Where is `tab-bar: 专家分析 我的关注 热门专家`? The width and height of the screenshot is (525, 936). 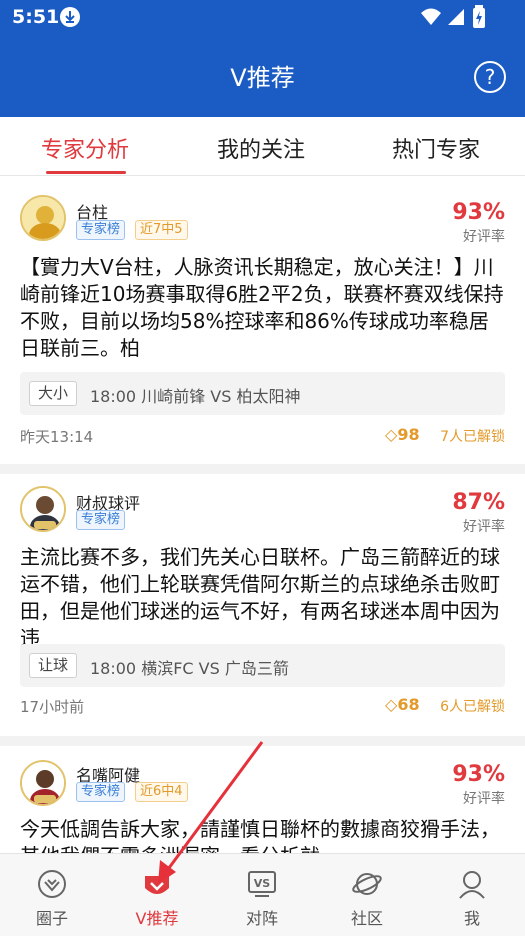 tab-bar: 专家分析 我的关注 热门专家 is located at coordinates (262, 146).